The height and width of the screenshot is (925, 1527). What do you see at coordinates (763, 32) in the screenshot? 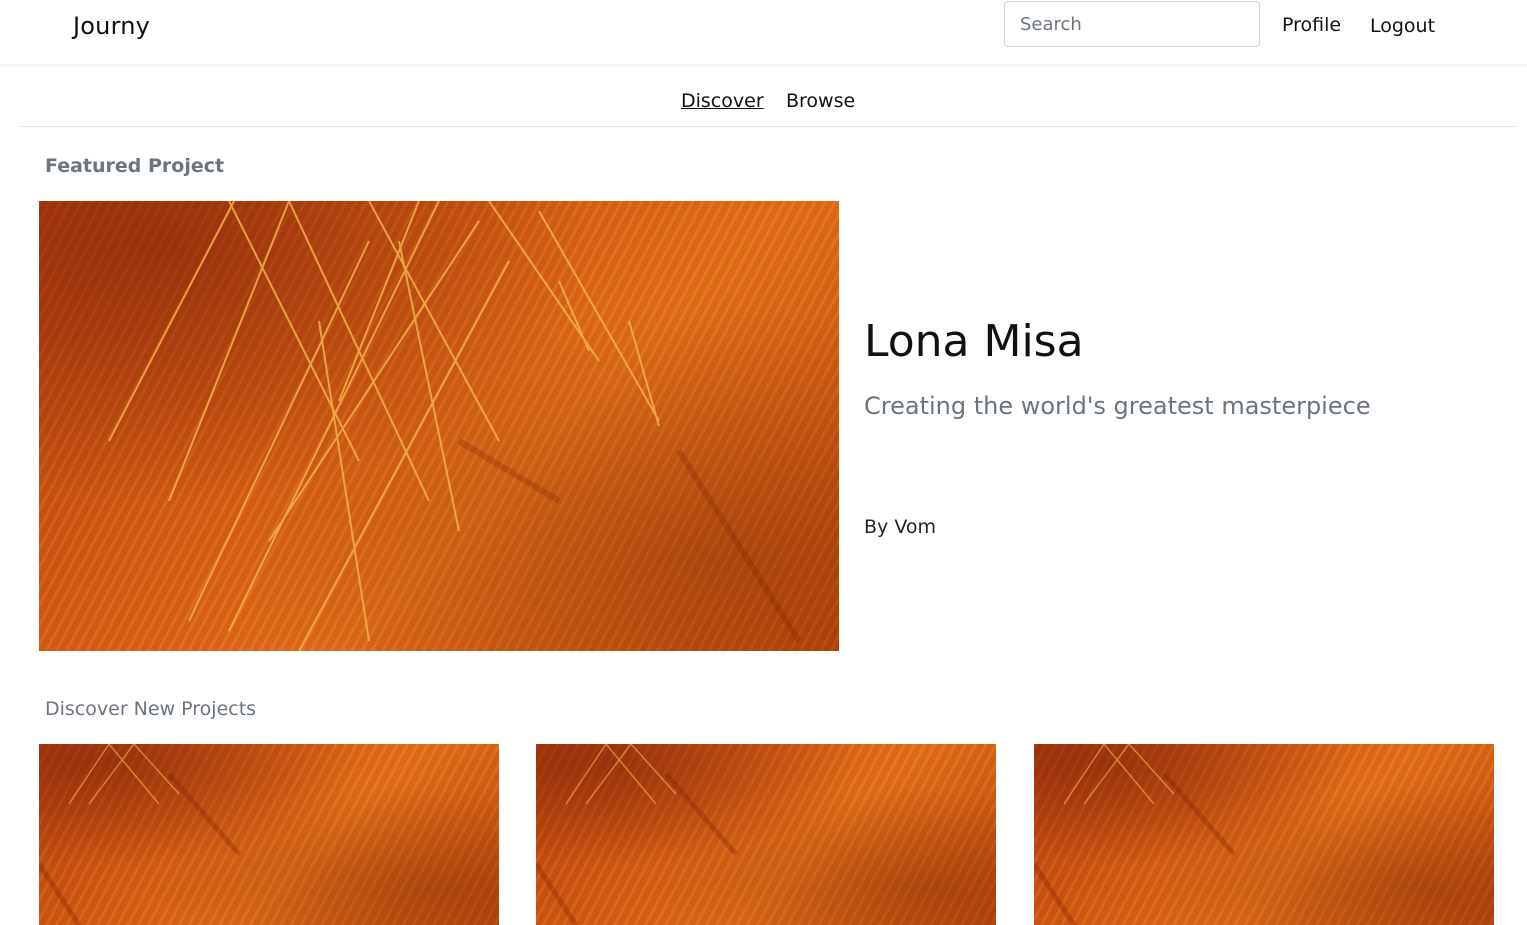
I see `top-navbar: Journy Profile Logout` at bounding box center [763, 32].